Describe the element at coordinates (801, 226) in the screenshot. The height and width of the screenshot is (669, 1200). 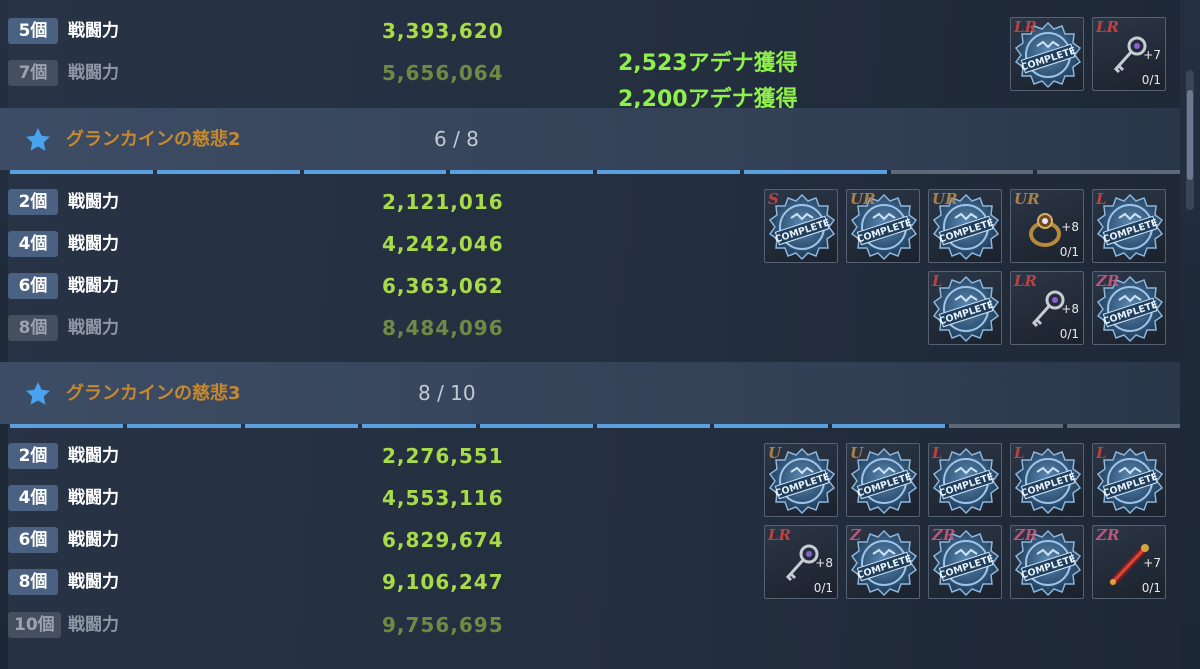
I see `reward-tile-complete: COMPLETE S` at that location.